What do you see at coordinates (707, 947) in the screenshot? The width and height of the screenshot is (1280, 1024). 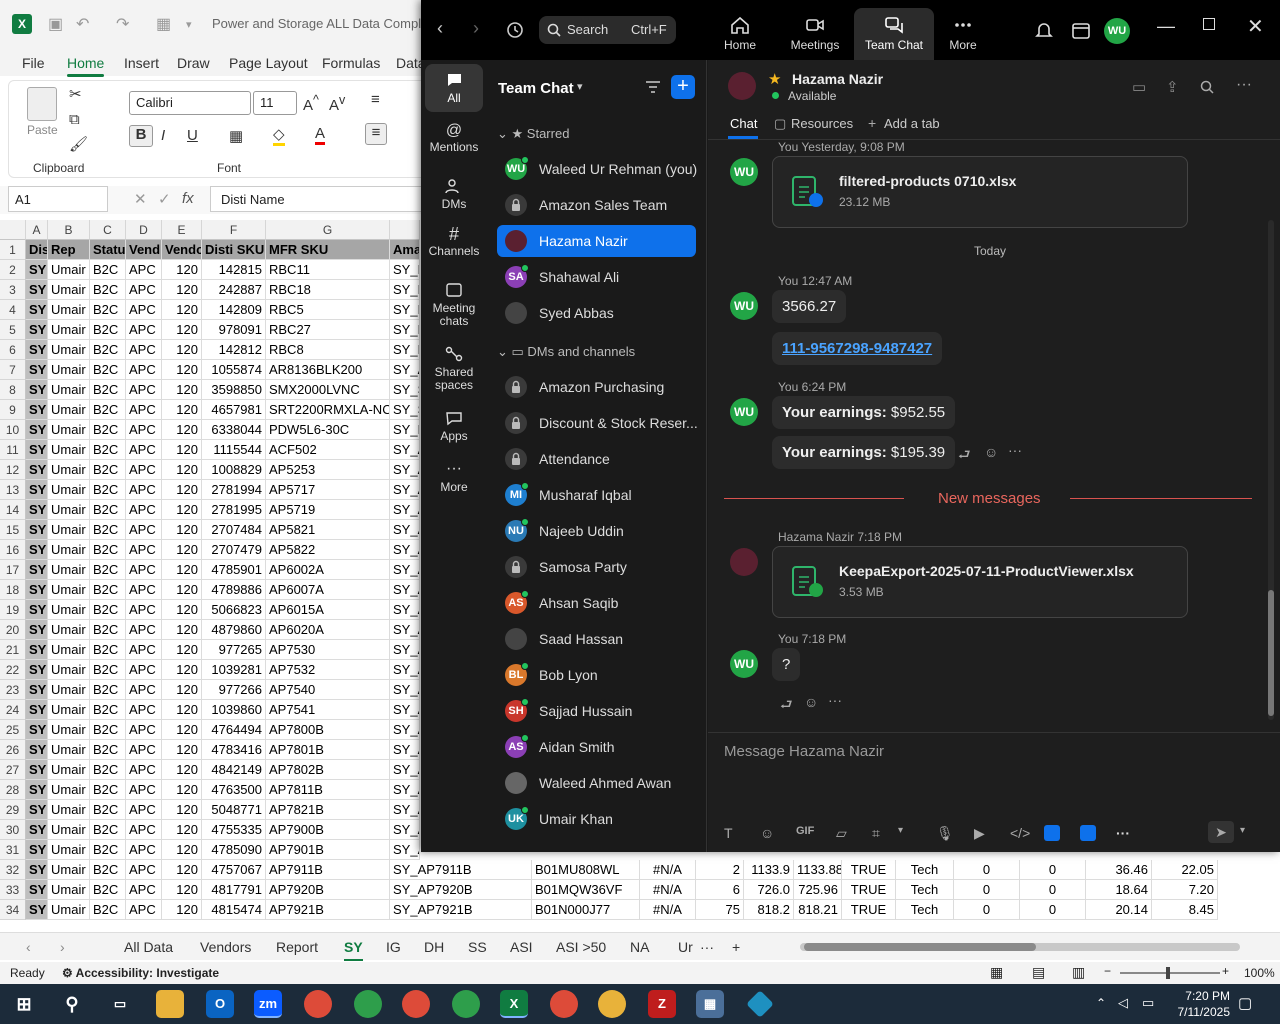 I see `more-sheets-icon: ···` at bounding box center [707, 947].